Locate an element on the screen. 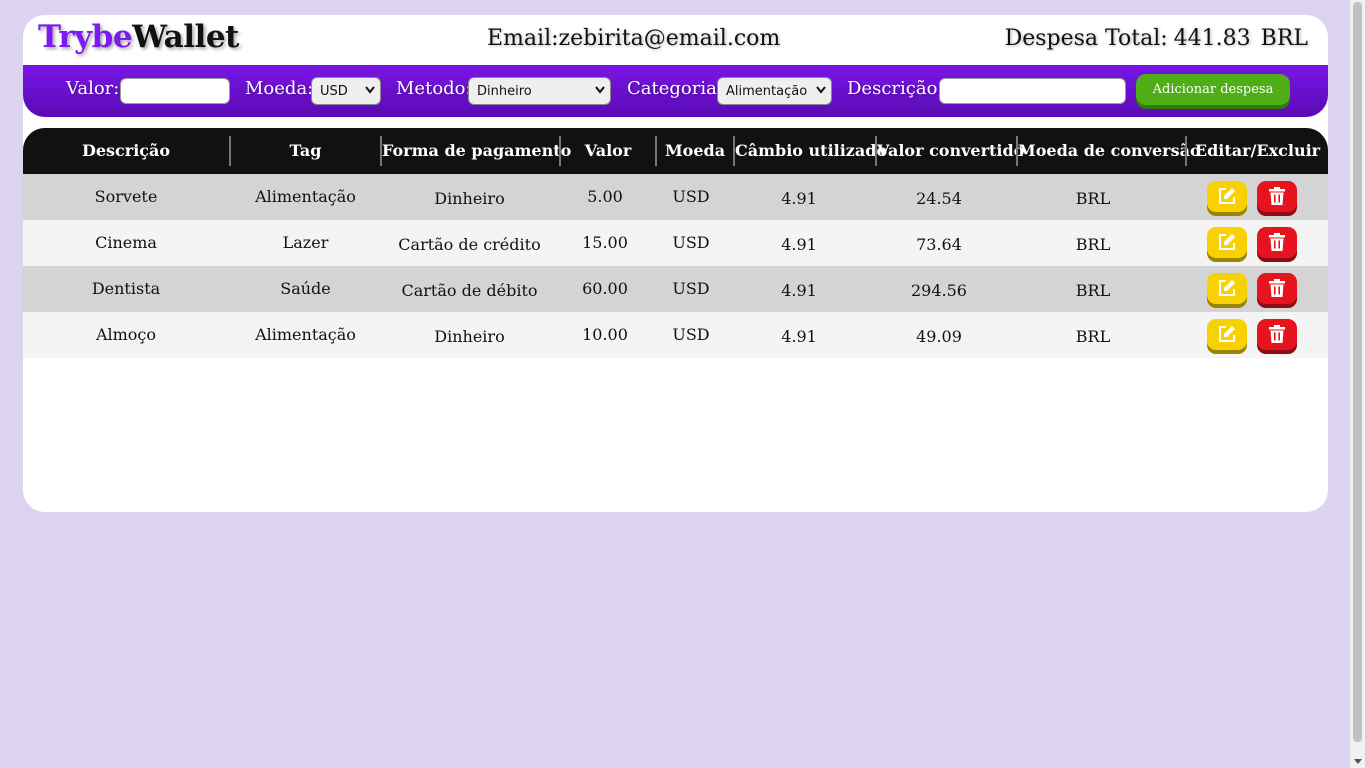 This screenshot has width=1365, height=768. th-editar-excluir: Editar/Excluir is located at coordinates (1257, 150).